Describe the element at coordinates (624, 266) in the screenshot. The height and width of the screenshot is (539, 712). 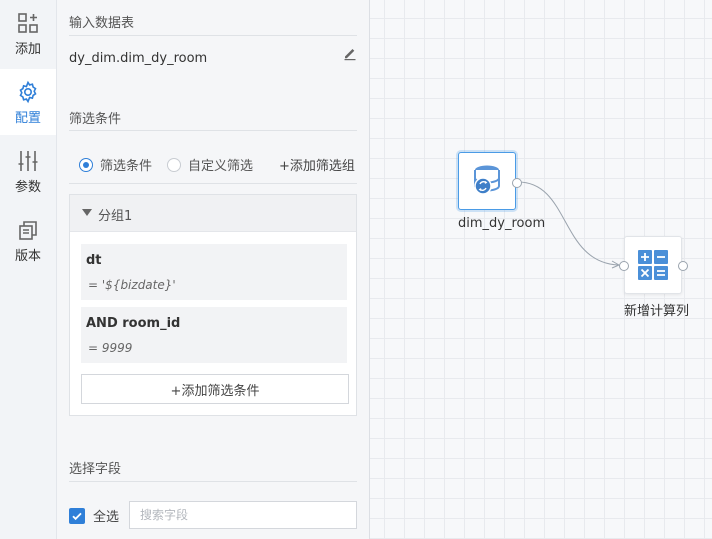
I see `input-port` at that location.